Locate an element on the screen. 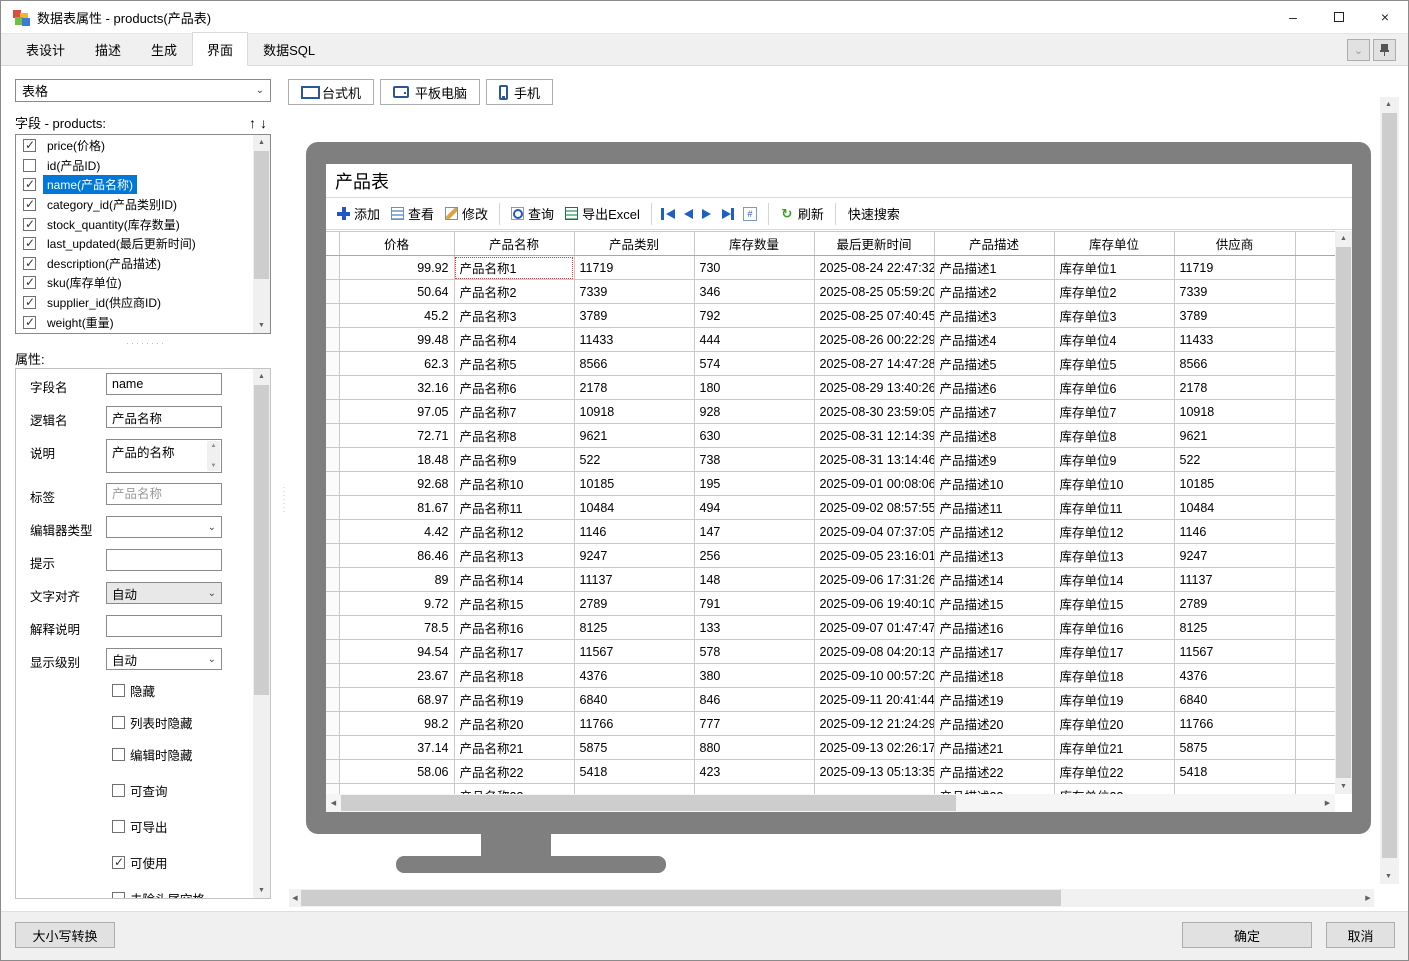 Image resolution: width=1409 pixels, height=961 pixels. tab-数据SQL: 数据SQL is located at coordinates (289, 50).